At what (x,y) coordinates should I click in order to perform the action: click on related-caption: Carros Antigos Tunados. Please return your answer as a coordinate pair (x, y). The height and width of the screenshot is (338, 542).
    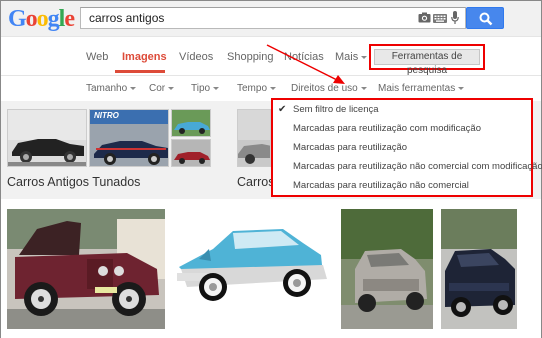
    Looking at the image, I should click on (73, 182).